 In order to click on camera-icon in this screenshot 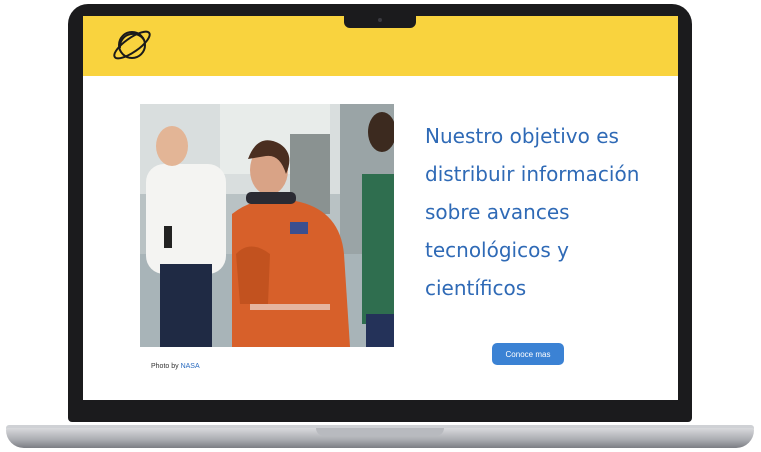, I will do `click(380, 20)`.